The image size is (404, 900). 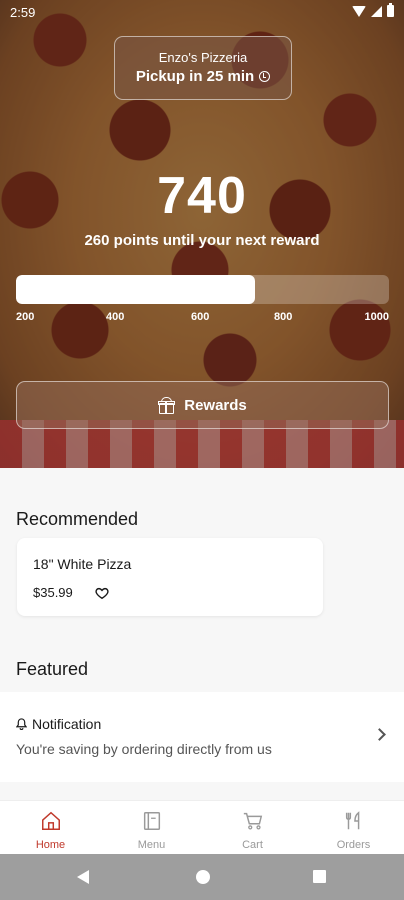 What do you see at coordinates (376, 317) in the screenshot?
I see `tick-label: 1000` at bounding box center [376, 317].